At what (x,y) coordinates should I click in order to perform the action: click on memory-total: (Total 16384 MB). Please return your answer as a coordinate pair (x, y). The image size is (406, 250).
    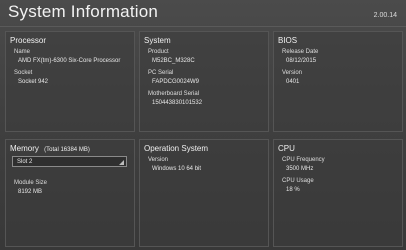
    Looking at the image, I should click on (67, 150).